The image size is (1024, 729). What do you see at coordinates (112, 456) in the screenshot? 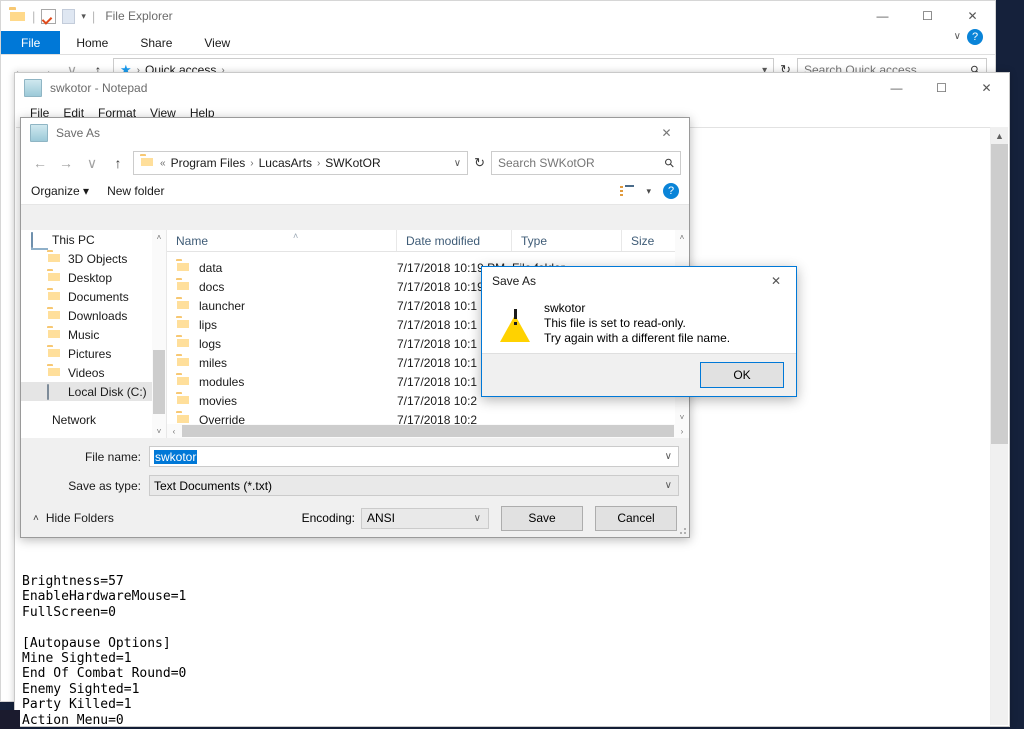
I see `file-name-label: File name:` at bounding box center [112, 456].